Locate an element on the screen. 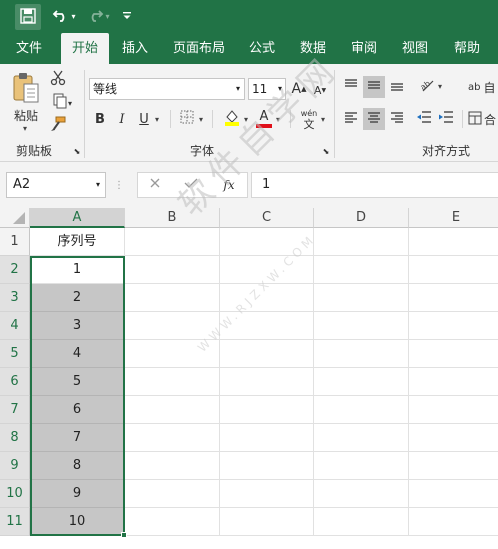  paste-dropdown-icon: ▾ is located at coordinates (25, 128).